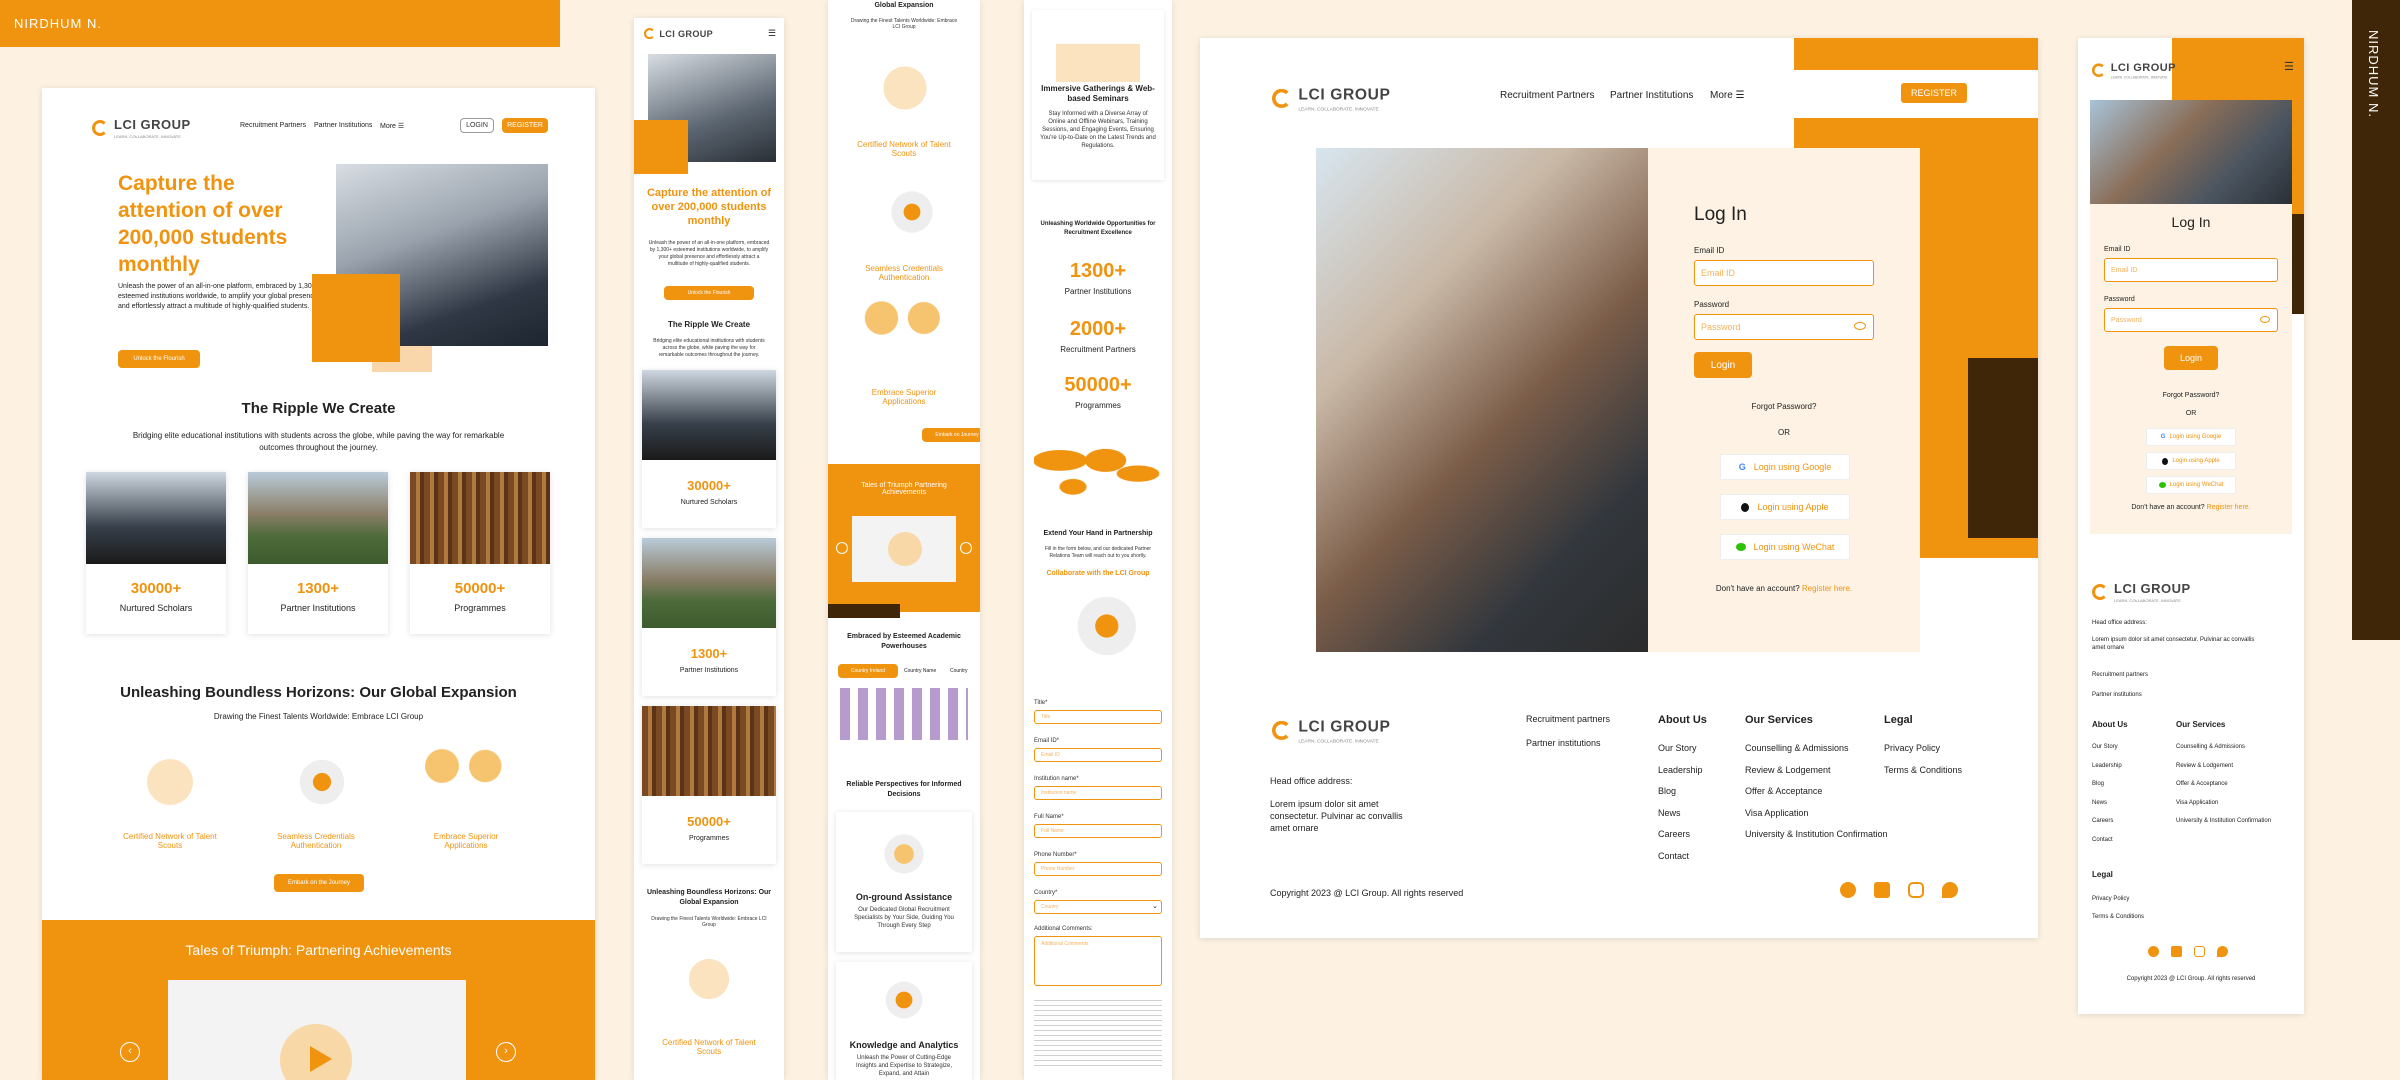 The height and width of the screenshot is (1080, 2400). What do you see at coordinates (842, 548) in the screenshot?
I see `prev-arrow-icon` at bounding box center [842, 548].